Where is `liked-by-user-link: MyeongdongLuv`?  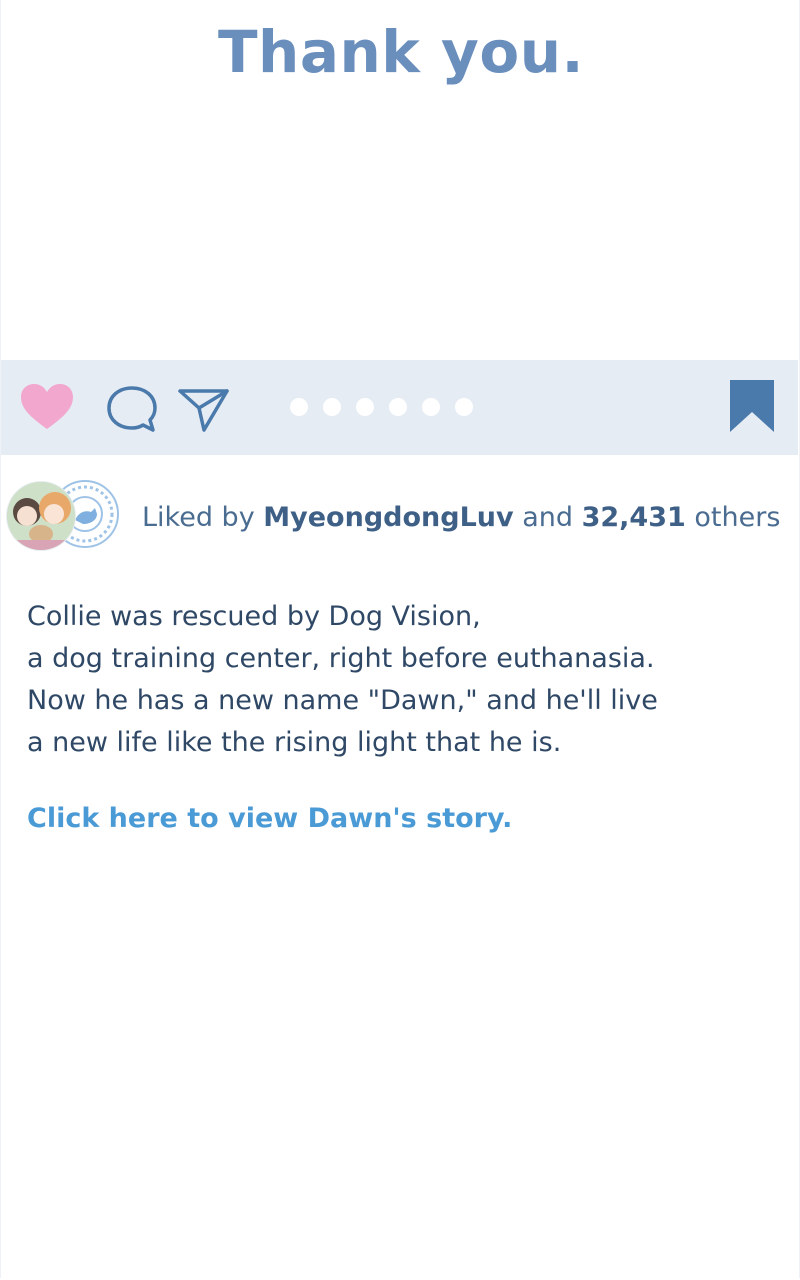
liked-by-user-link: MyeongdongLuv is located at coordinates (388, 517).